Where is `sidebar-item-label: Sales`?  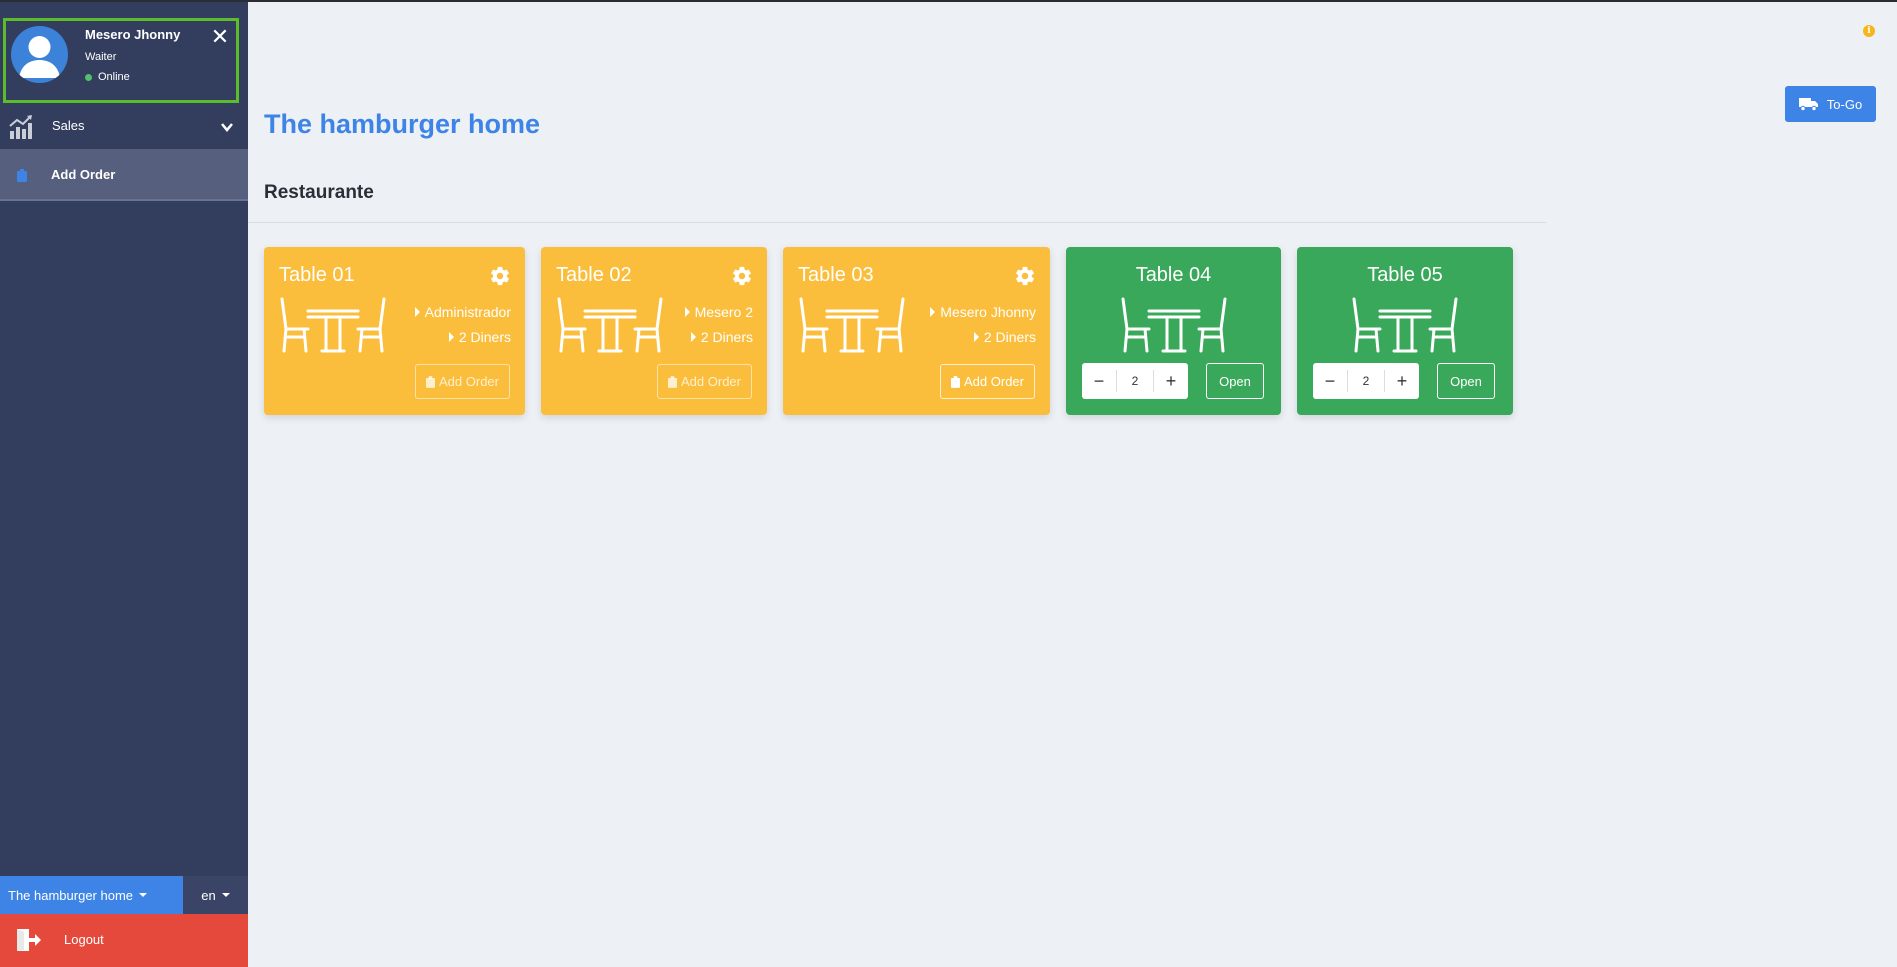 sidebar-item-label: Sales is located at coordinates (68, 125).